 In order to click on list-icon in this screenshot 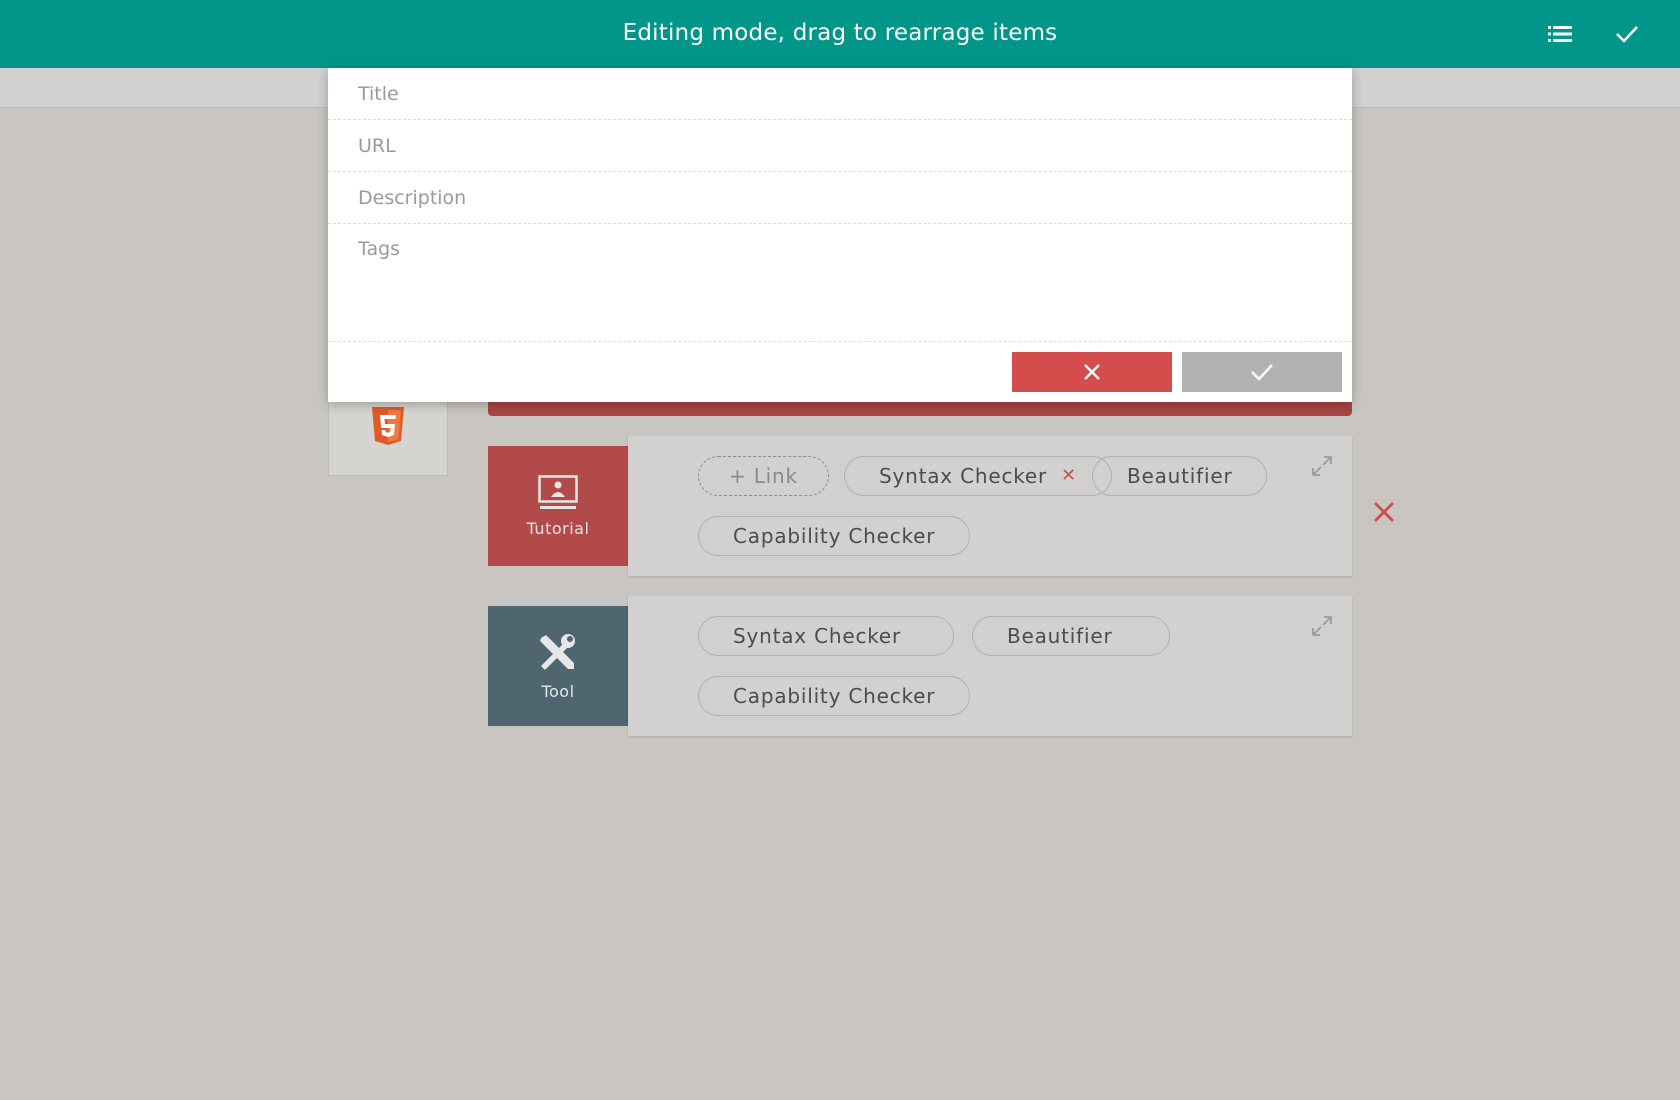, I will do `click(1560, 34)`.